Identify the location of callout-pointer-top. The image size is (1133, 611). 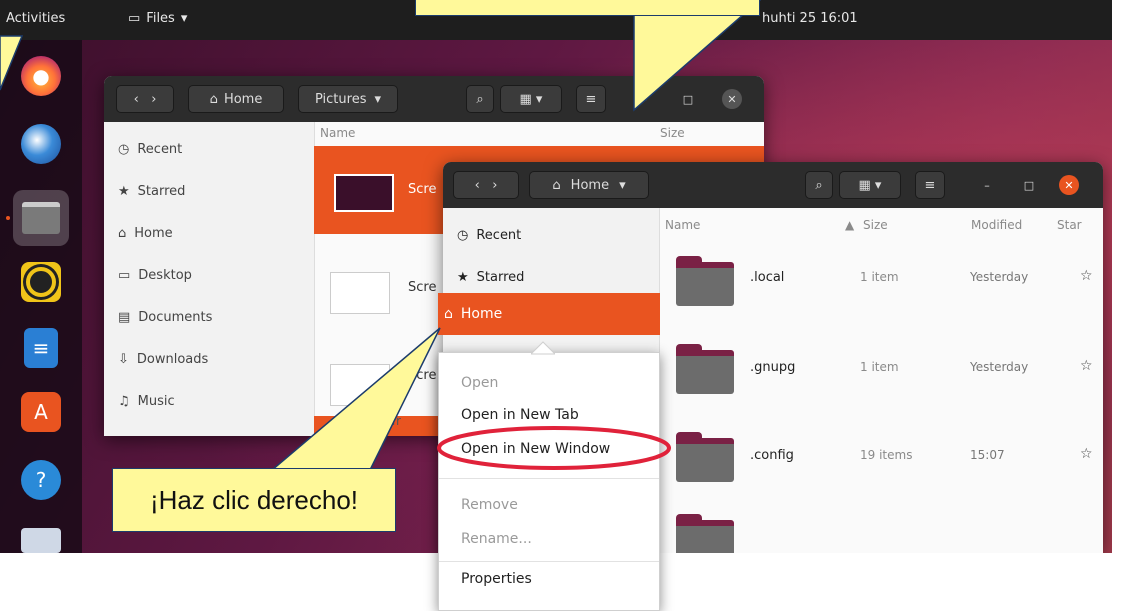
(697, 56).